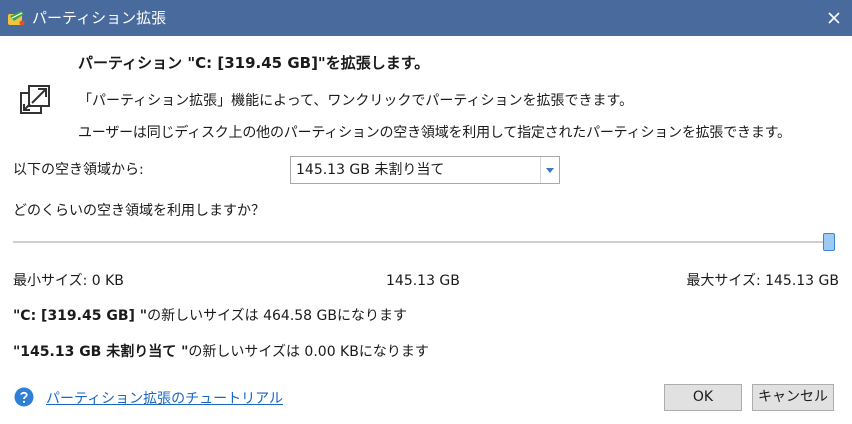 The height and width of the screenshot is (424, 852). I want to click on result-partition-name: "C: [319.45 GB] ", so click(80, 316).